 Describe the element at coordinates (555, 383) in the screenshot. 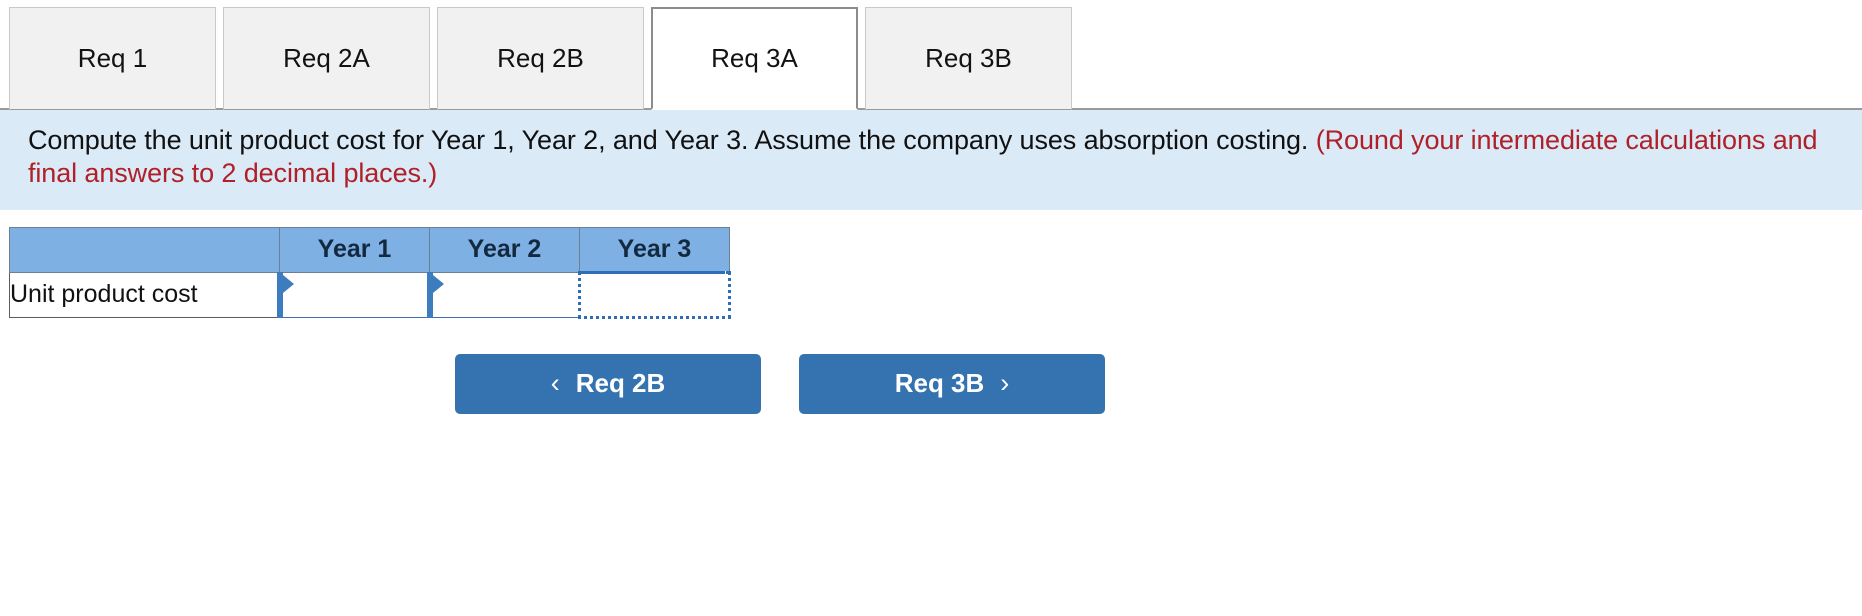

I see `chevron-left-icon: ‹` at that location.